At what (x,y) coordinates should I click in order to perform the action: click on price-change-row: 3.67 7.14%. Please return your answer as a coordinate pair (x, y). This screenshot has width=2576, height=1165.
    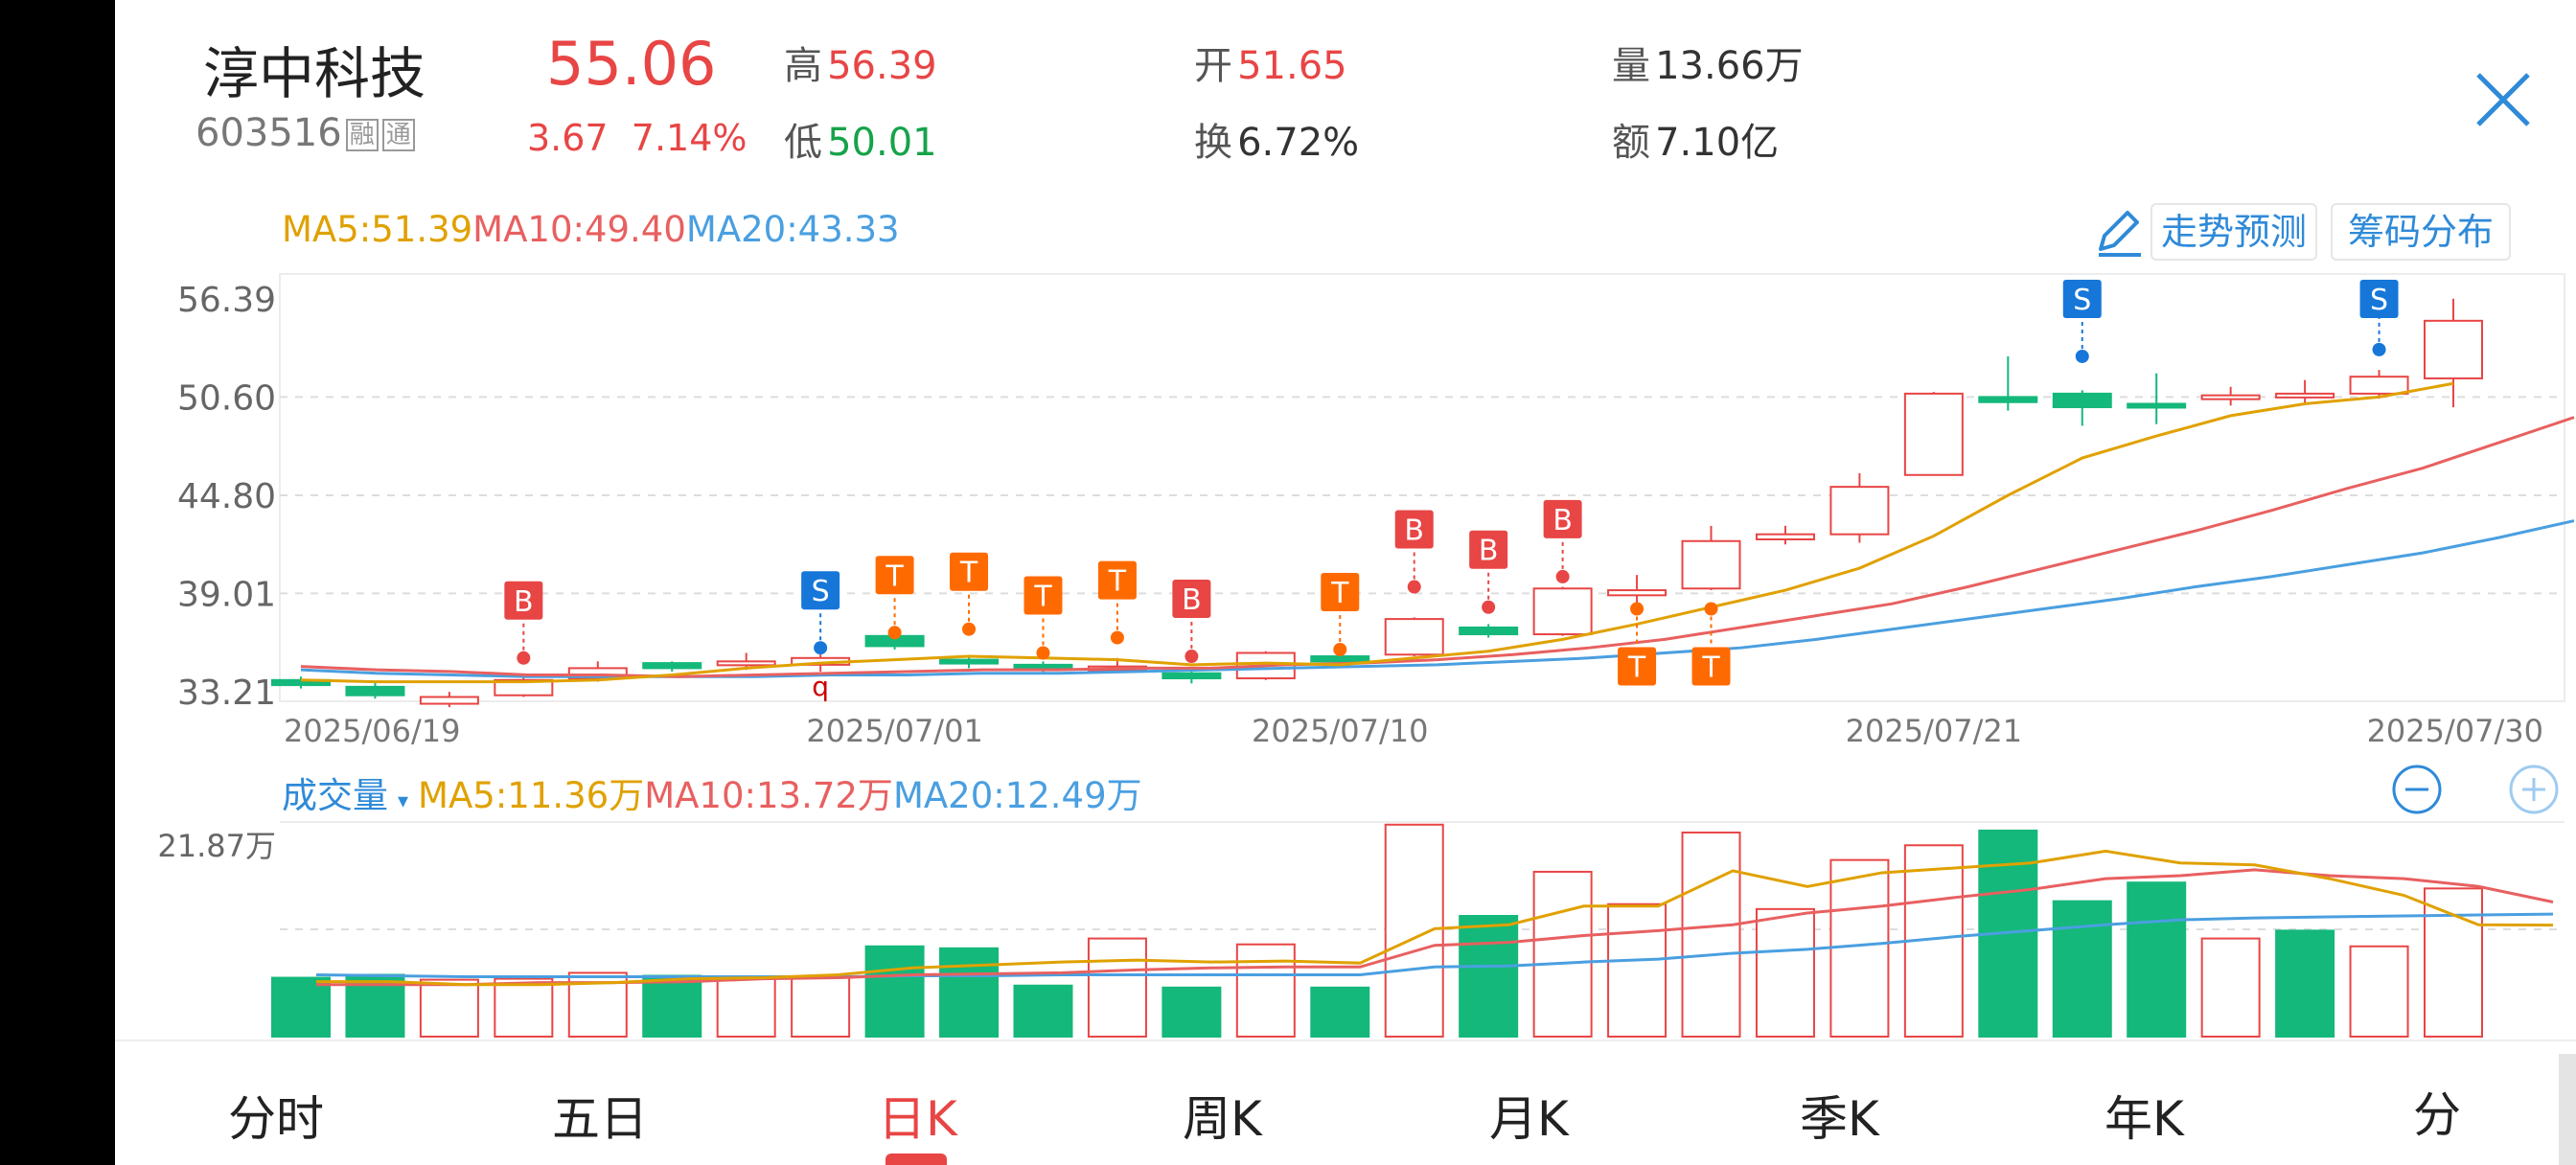
    Looking at the image, I should click on (637, 138).